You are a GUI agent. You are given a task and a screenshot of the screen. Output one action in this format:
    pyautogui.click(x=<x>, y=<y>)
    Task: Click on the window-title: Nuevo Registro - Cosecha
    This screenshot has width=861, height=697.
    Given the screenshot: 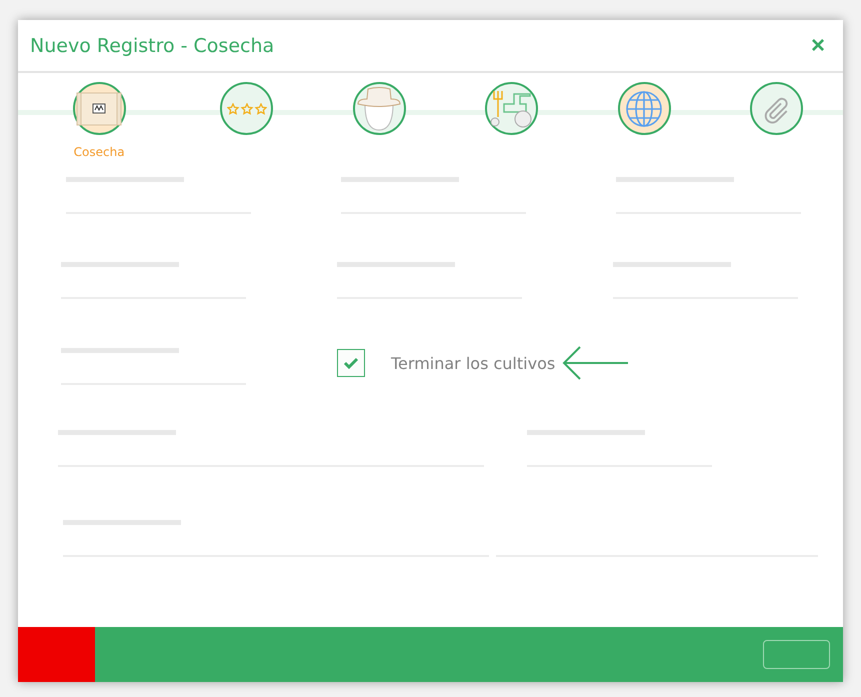 What is the action you would take?
    pyautogui.click(x=152, y=45)
    